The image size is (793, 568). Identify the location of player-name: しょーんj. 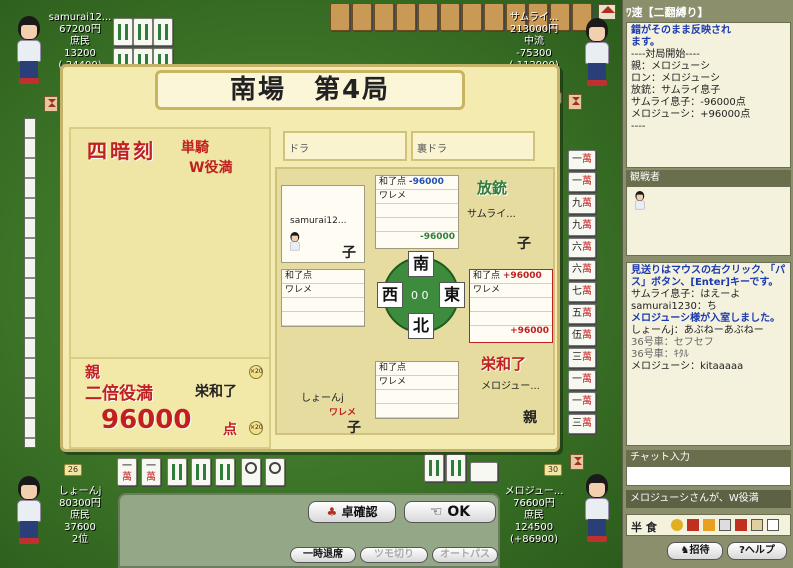
(80, 491).